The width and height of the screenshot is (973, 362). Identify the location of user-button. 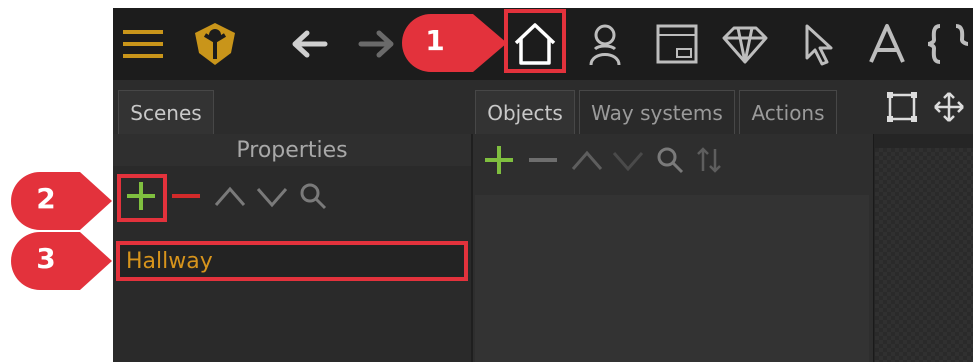
(605, 44).